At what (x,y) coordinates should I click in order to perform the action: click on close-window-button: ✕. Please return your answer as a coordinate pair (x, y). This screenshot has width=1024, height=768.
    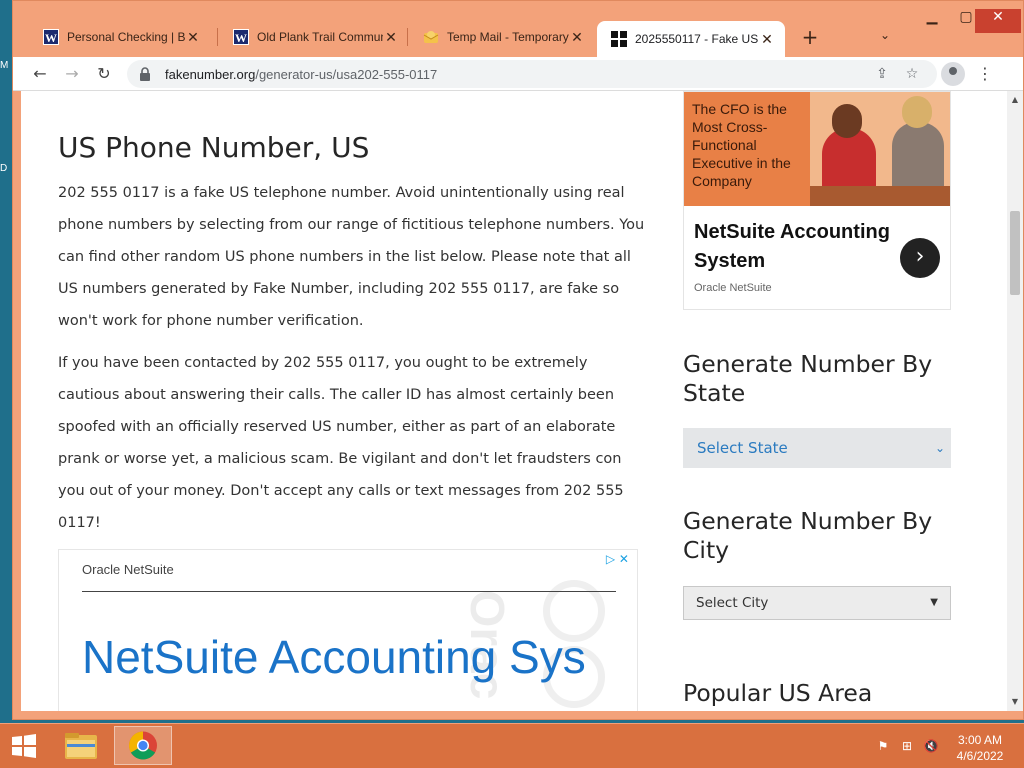
    Looking at the image, I should click on (998, 21).